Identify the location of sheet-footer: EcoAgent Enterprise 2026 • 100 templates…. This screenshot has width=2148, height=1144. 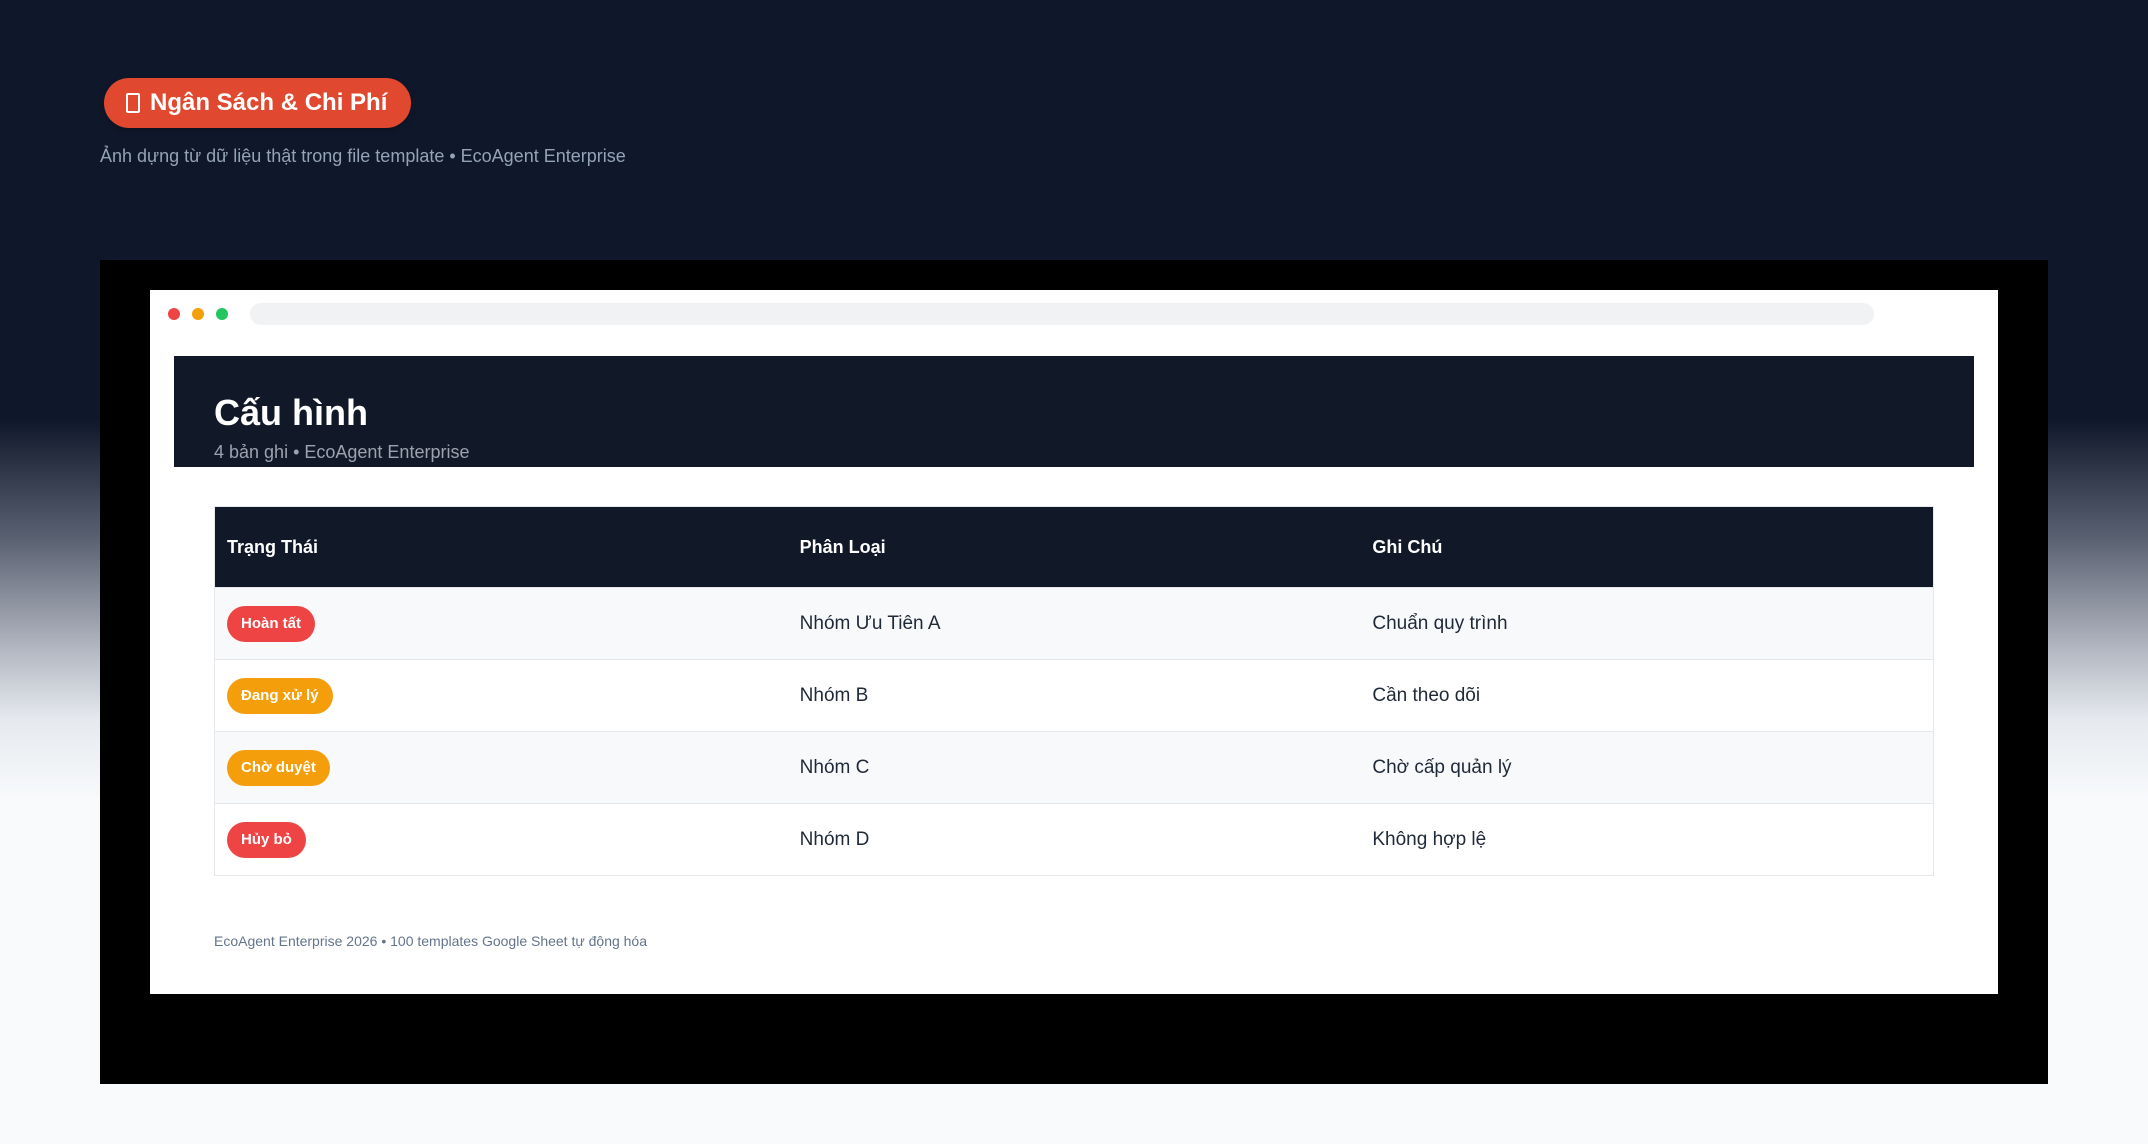
(431, 941).